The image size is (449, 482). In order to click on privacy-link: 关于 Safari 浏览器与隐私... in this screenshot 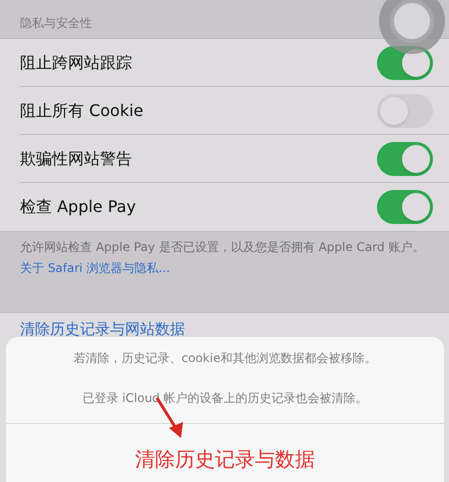, I will do `click(95, 268)`.